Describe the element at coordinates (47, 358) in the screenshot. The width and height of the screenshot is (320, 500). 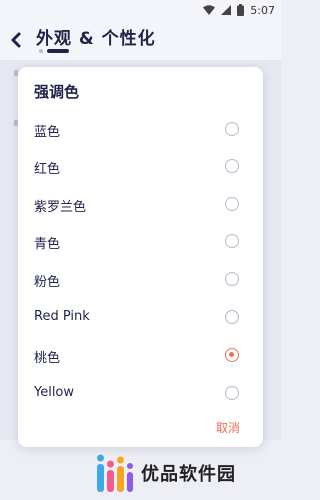
I see `option-label: 桃色` at that location.